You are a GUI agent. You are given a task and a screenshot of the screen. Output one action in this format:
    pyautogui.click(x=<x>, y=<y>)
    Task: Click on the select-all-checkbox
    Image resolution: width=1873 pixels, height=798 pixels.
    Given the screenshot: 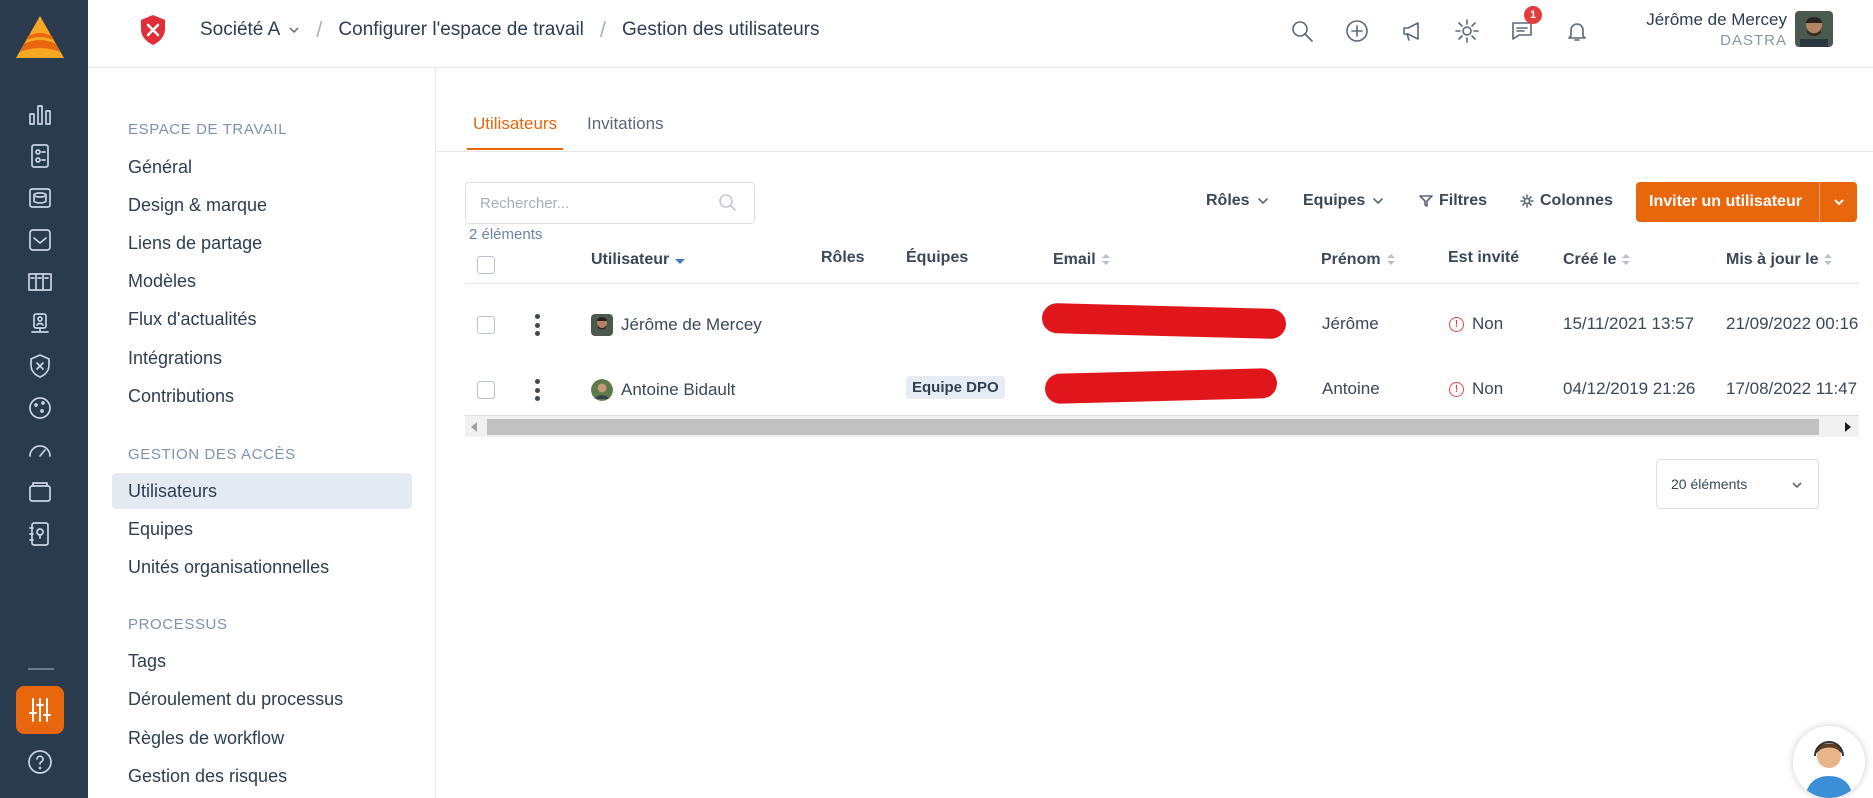 What is the action you would take?
    pyautogui.click(x=486, y=265)
    